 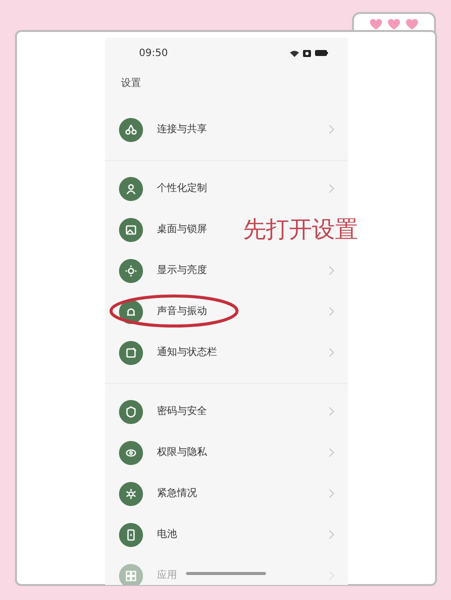 I want to click on settings-item: 连接与共享, so click(x=182, y=129).